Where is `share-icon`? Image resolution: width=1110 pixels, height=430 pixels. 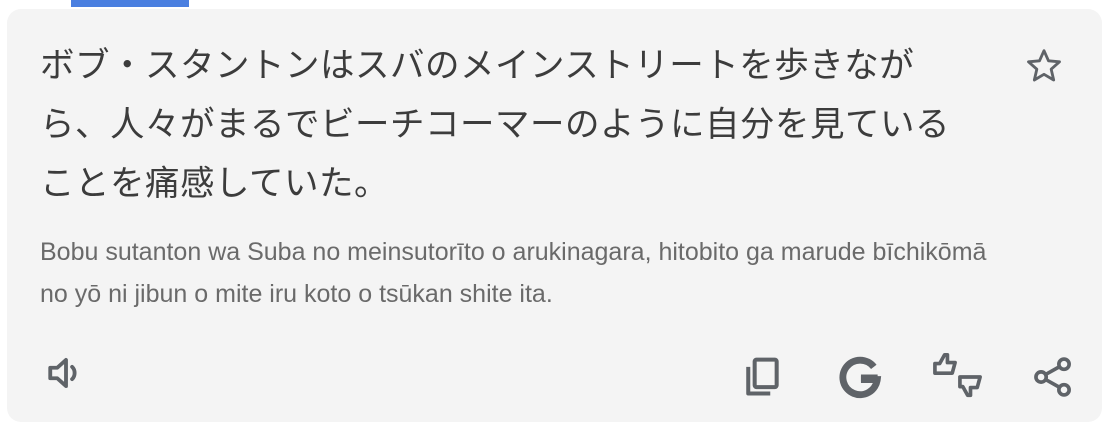 share-icon is located at coordinates (1052, 377).